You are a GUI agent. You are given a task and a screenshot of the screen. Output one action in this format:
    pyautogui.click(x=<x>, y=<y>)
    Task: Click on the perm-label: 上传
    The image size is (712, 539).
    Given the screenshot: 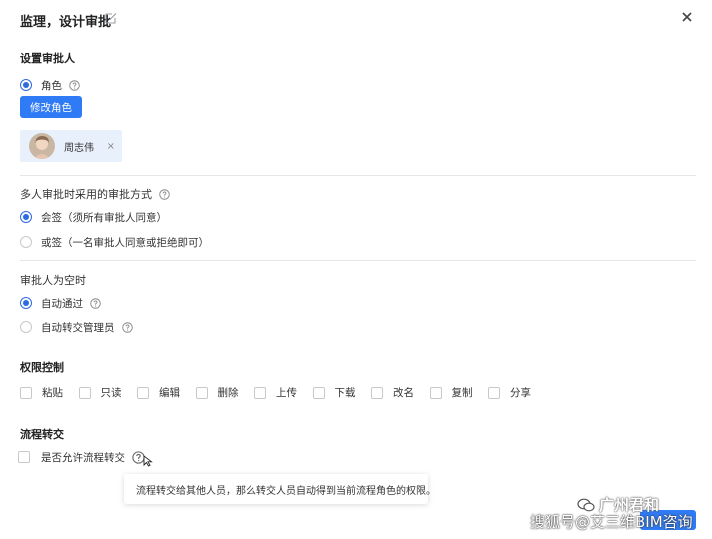 What is the action you would take?
    pyautogui.click(x=286, y=393)
    